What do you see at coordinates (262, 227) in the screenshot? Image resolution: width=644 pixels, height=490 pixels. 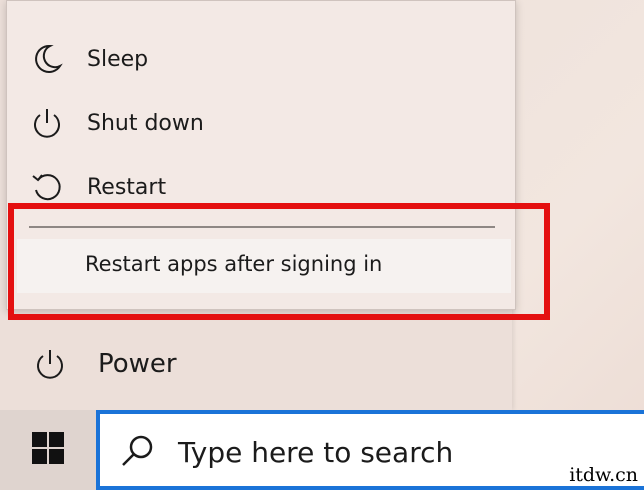 I see `menu-divider` at bounding box center [262, 227].